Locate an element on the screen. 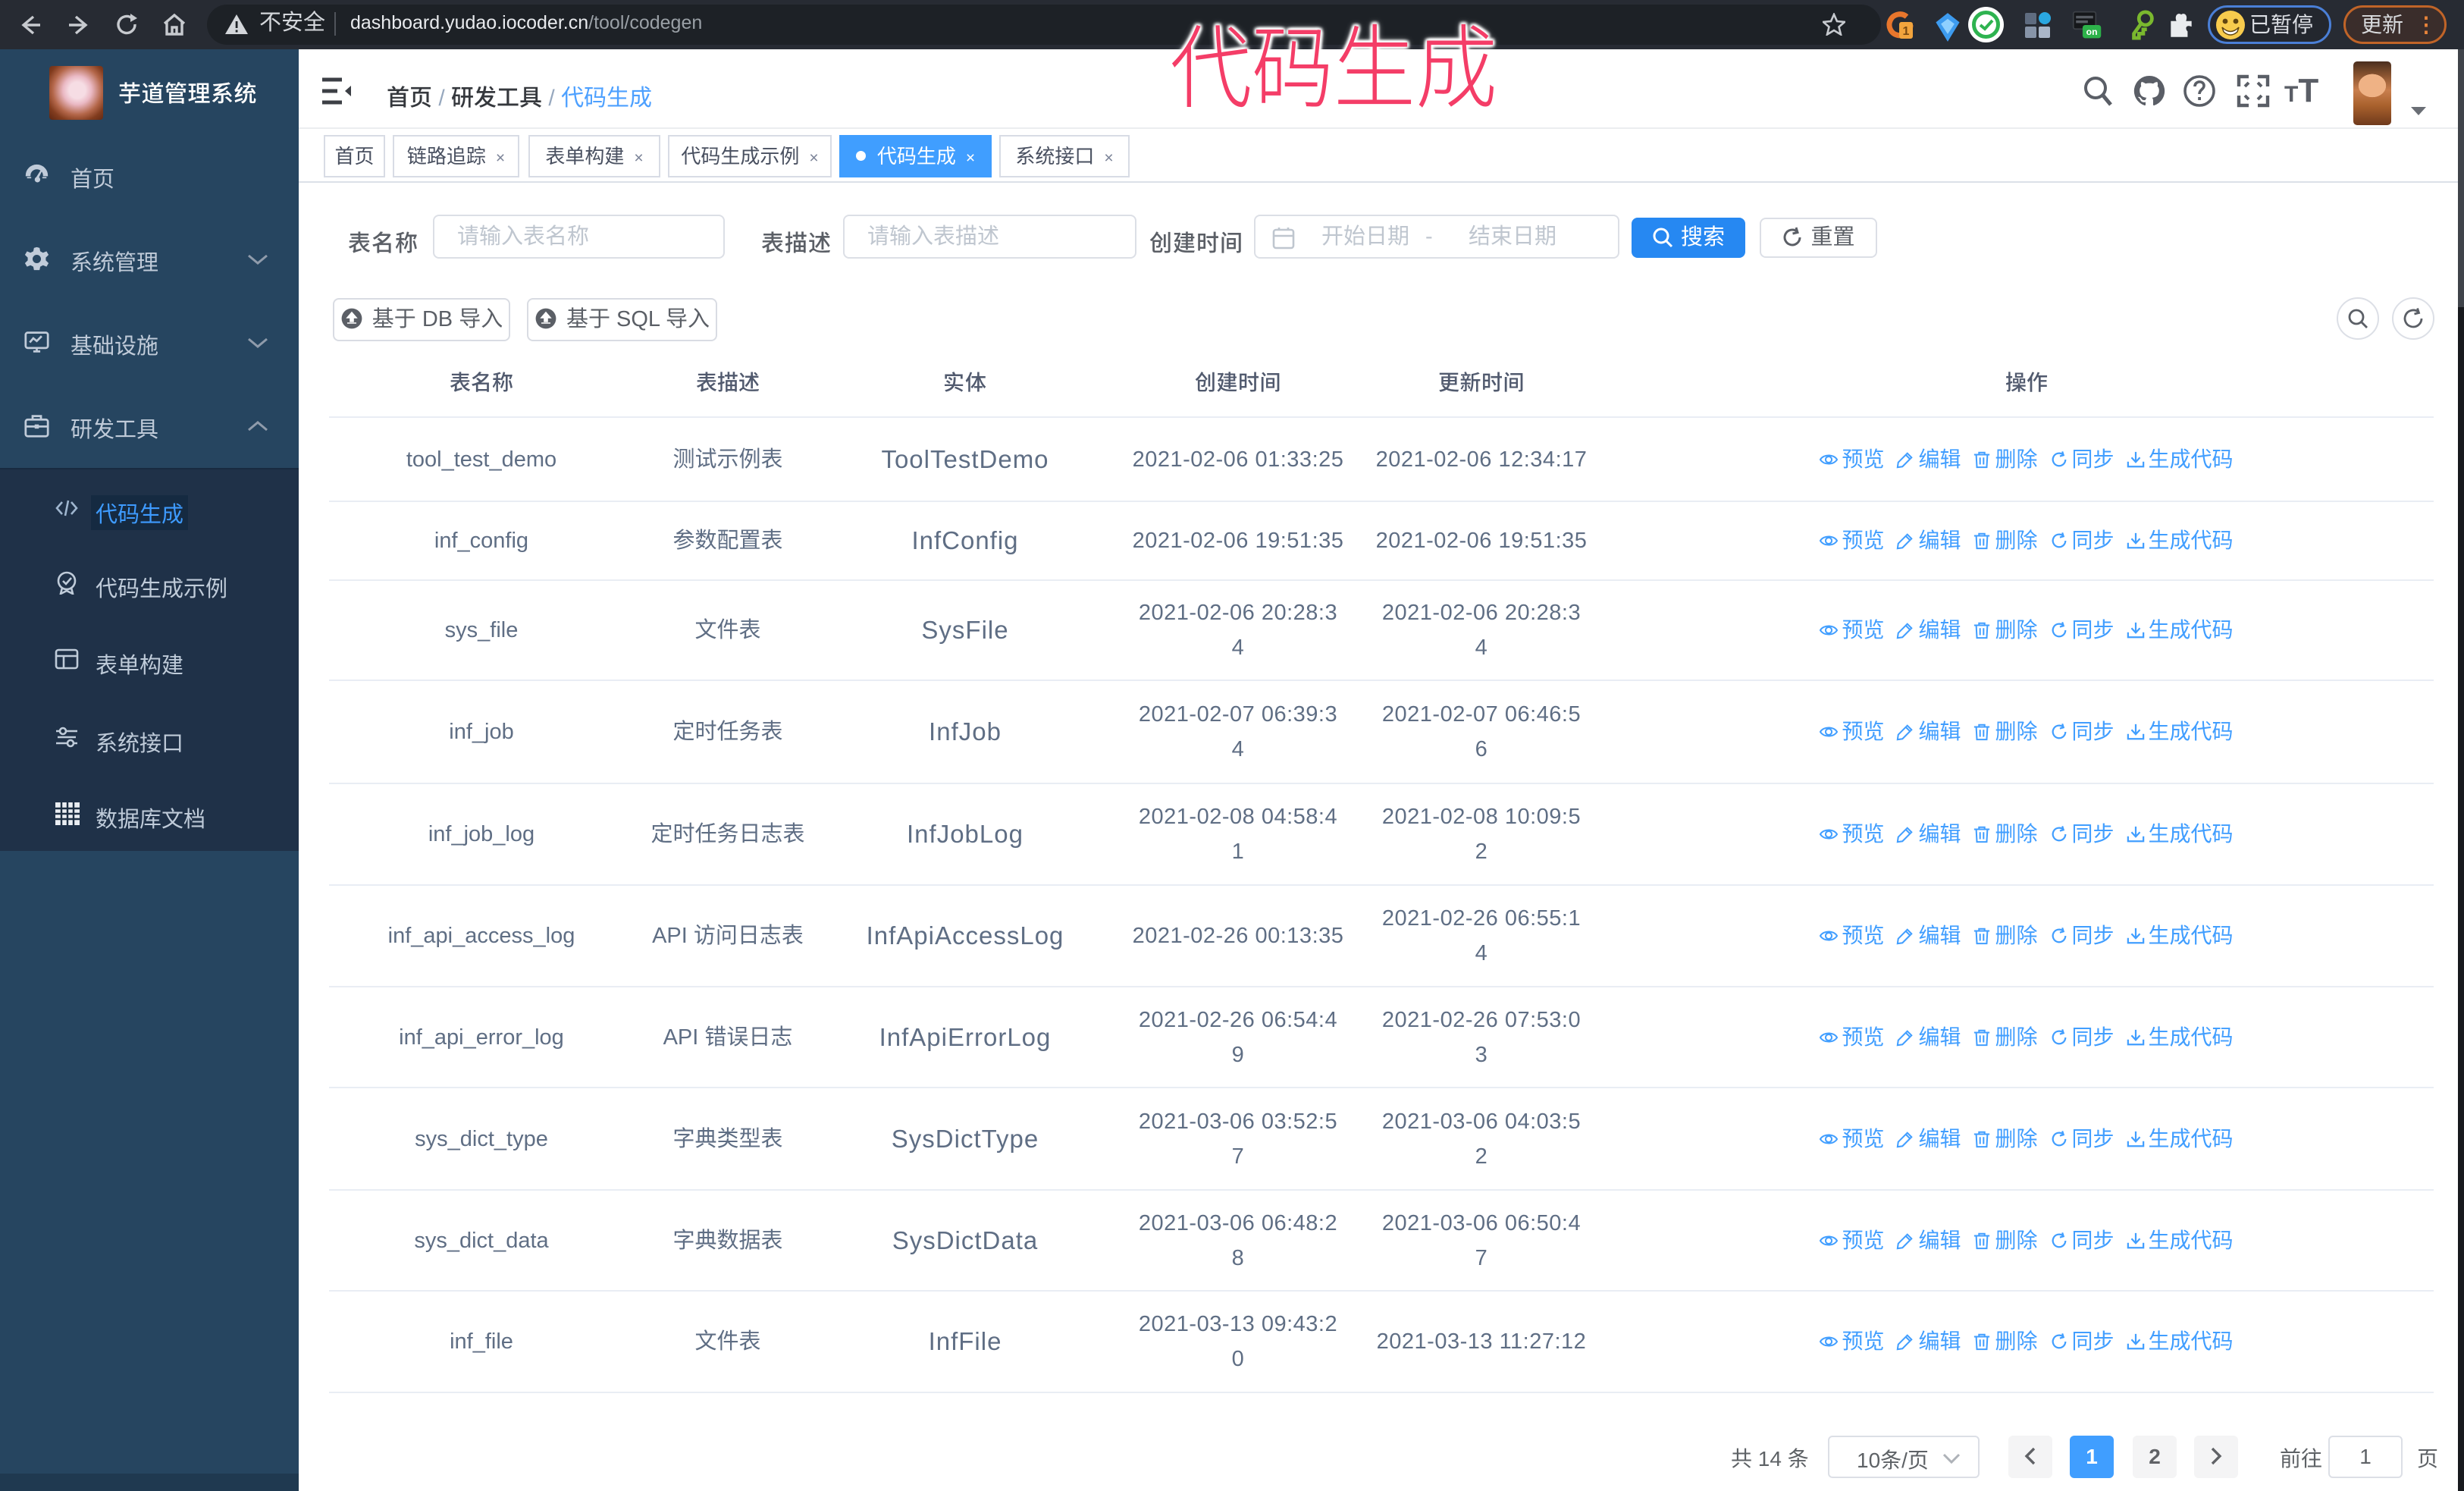  svg-text: on is located at coordinates (2092, 32).